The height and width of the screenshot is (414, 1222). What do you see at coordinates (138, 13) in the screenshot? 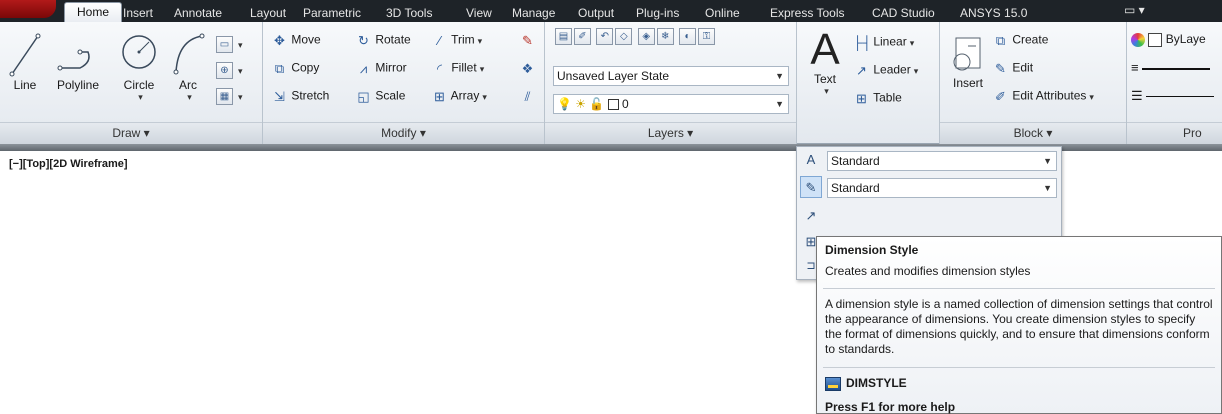
I see `tab-insert: Insert` at bounding box center [138, 13].